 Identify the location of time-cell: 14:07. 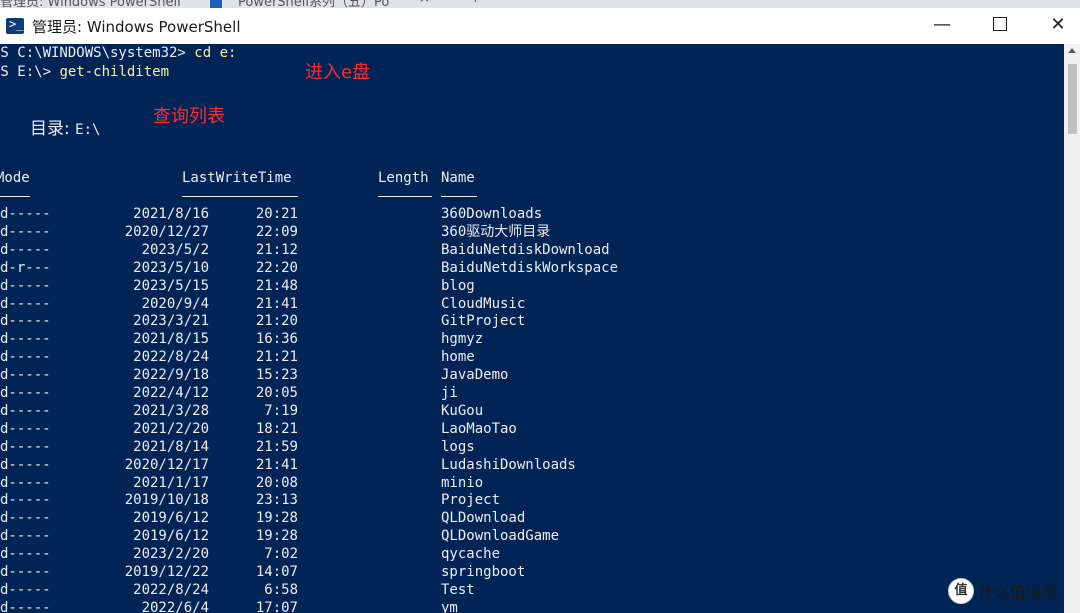
(276, 572).